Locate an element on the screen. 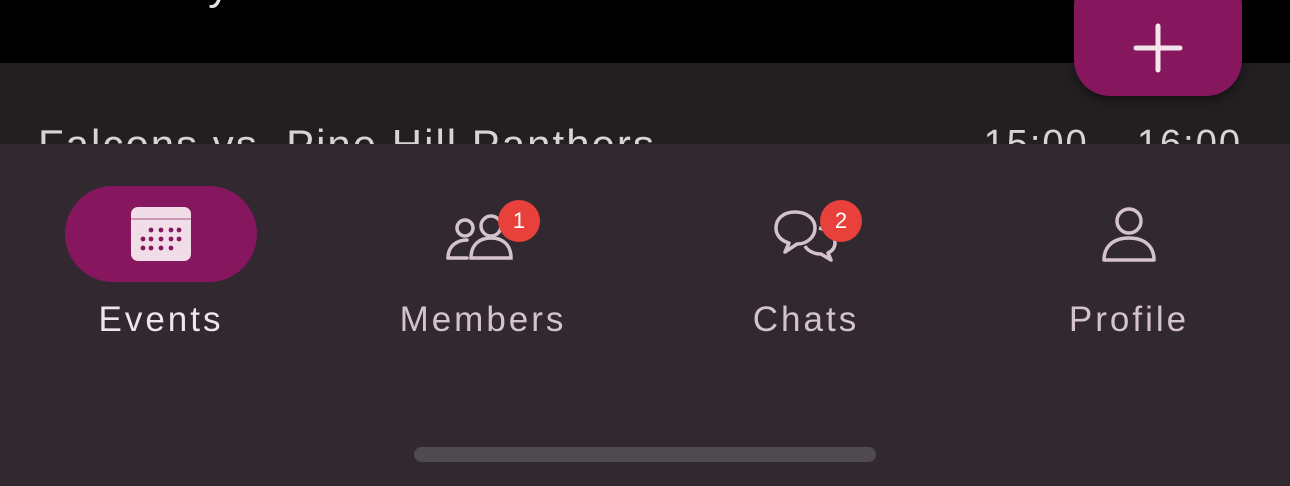 This screenshot has width=1290, height=486. day-heading: Saturday 1 June is located at coordinates (215, 5).